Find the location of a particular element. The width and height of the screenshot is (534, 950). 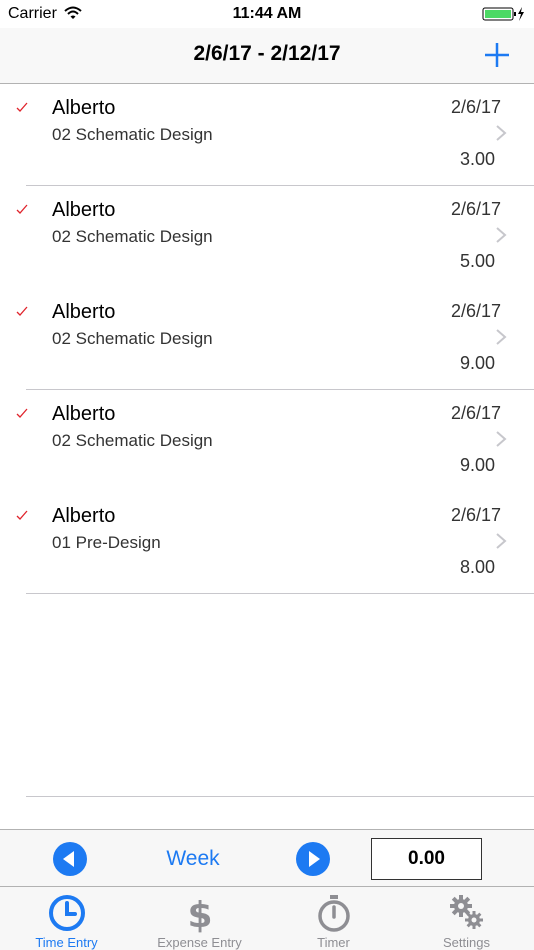

stopwatch-icon is located at coordinates (333, 913).